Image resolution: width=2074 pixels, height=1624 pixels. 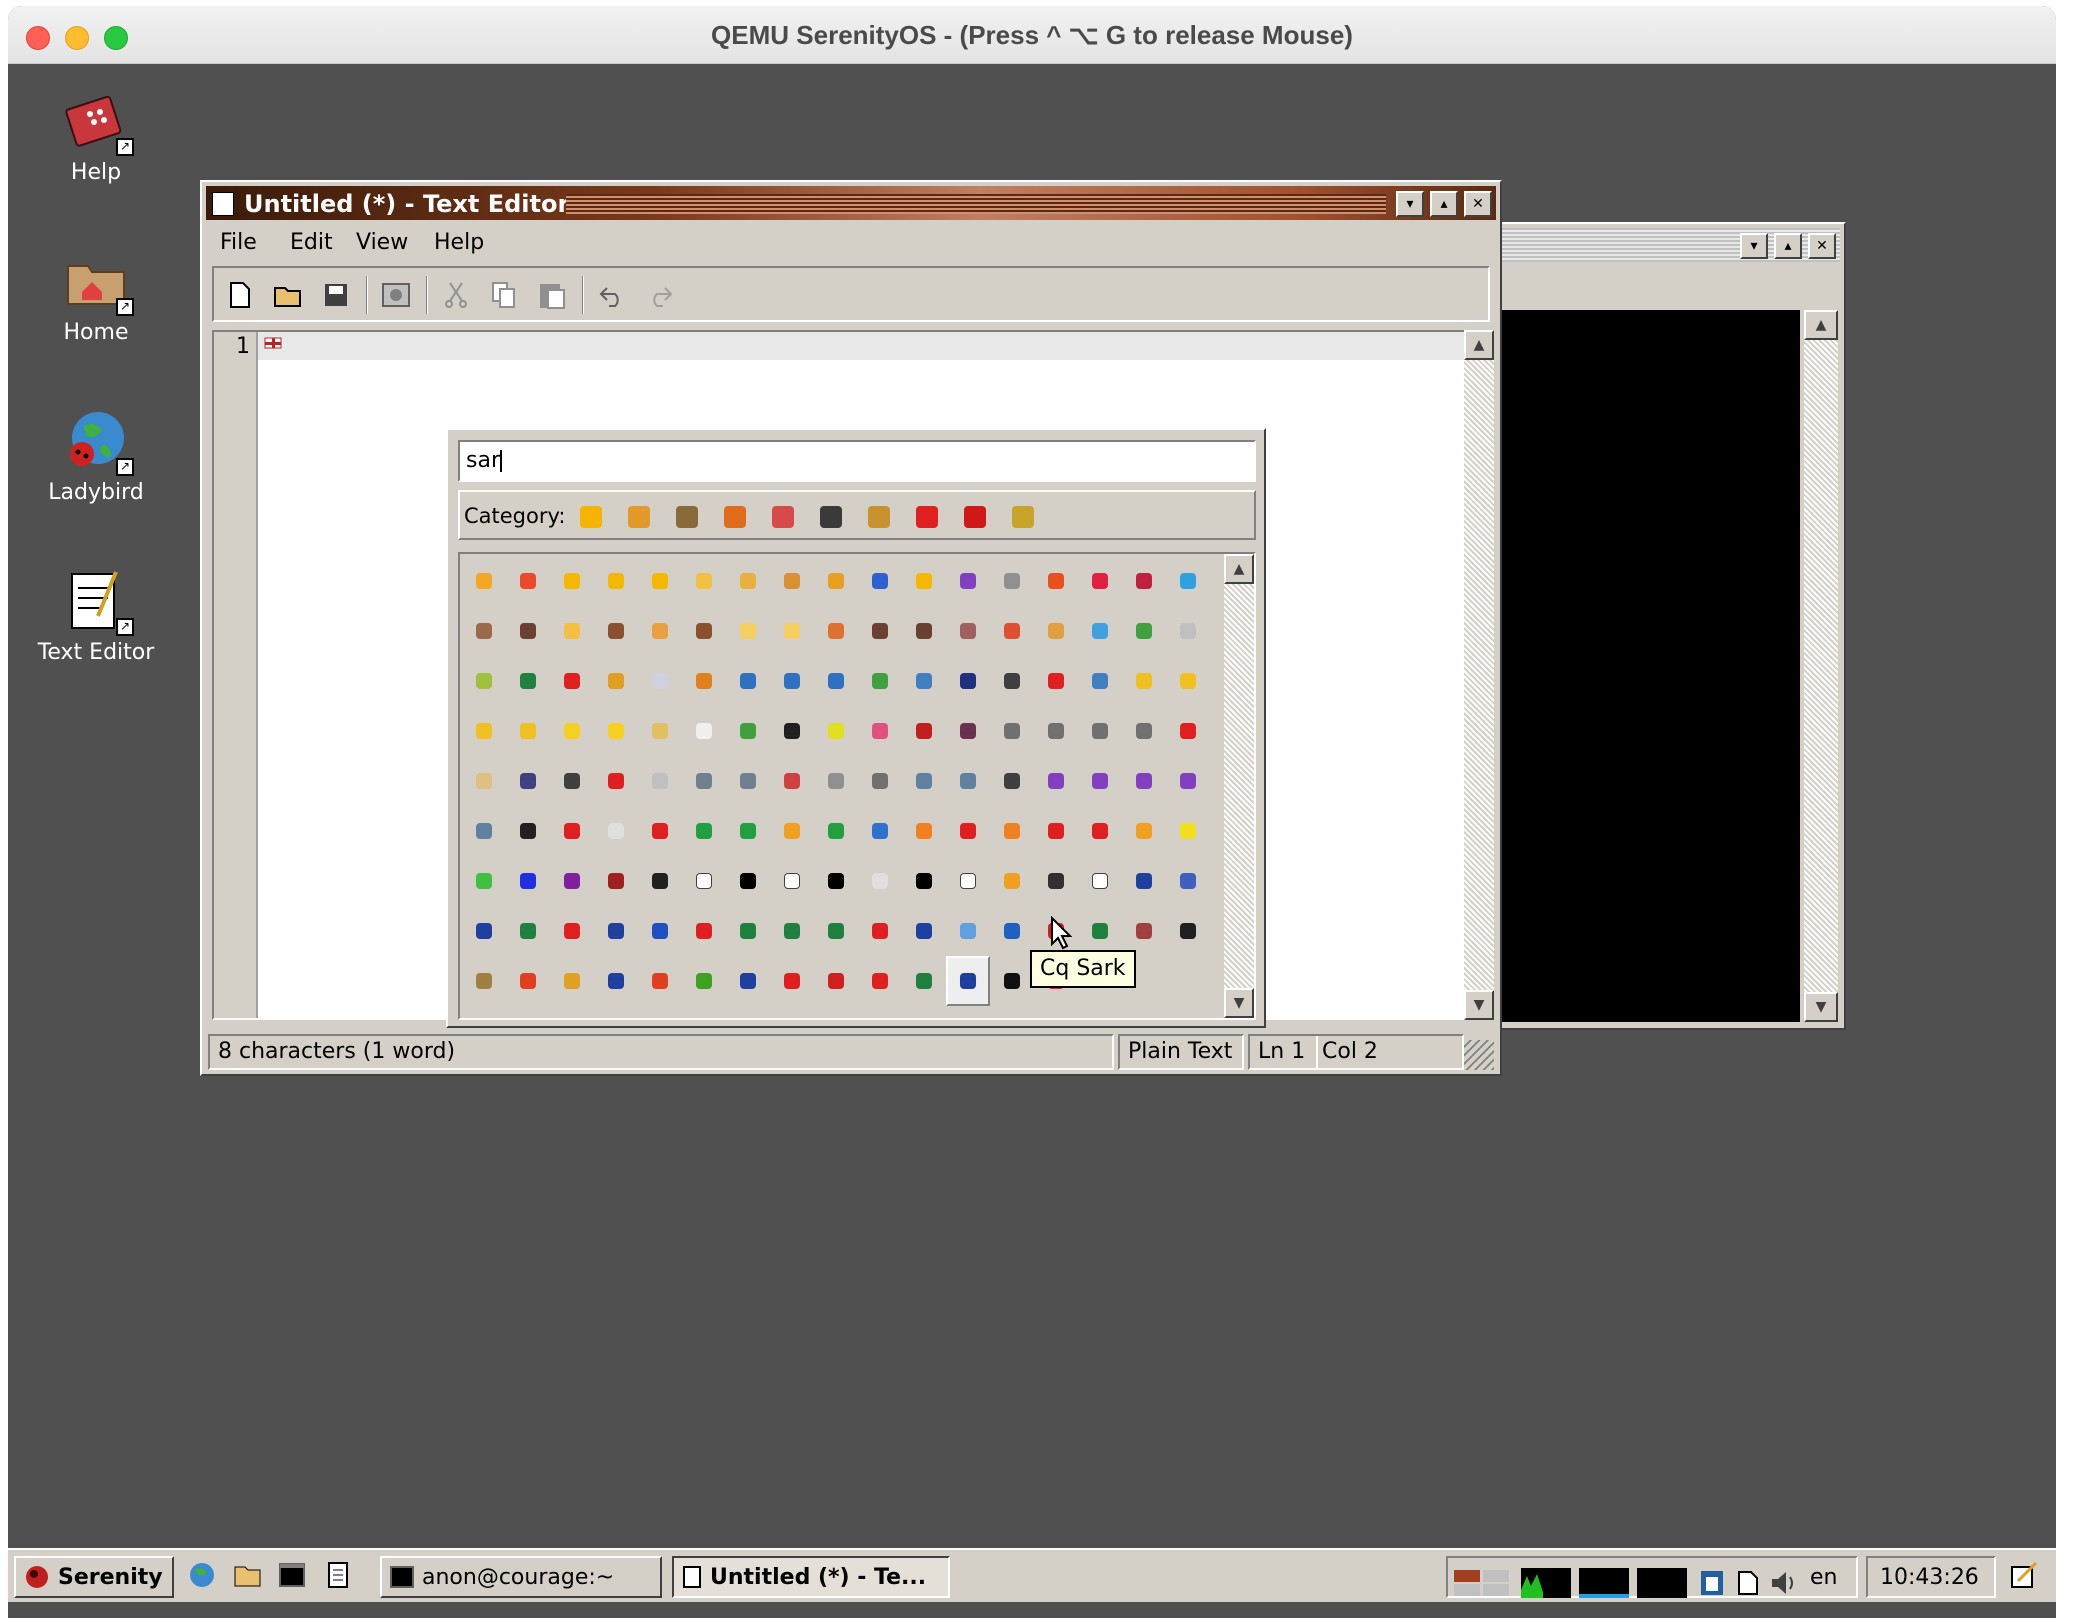 I want to click on start-button: Serenity, so click(x=94, y=1577).